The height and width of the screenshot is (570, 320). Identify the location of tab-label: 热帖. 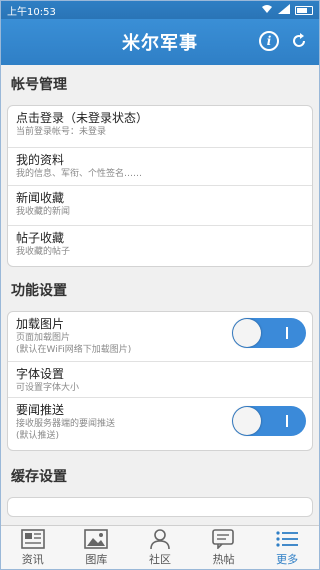
(223, 559).